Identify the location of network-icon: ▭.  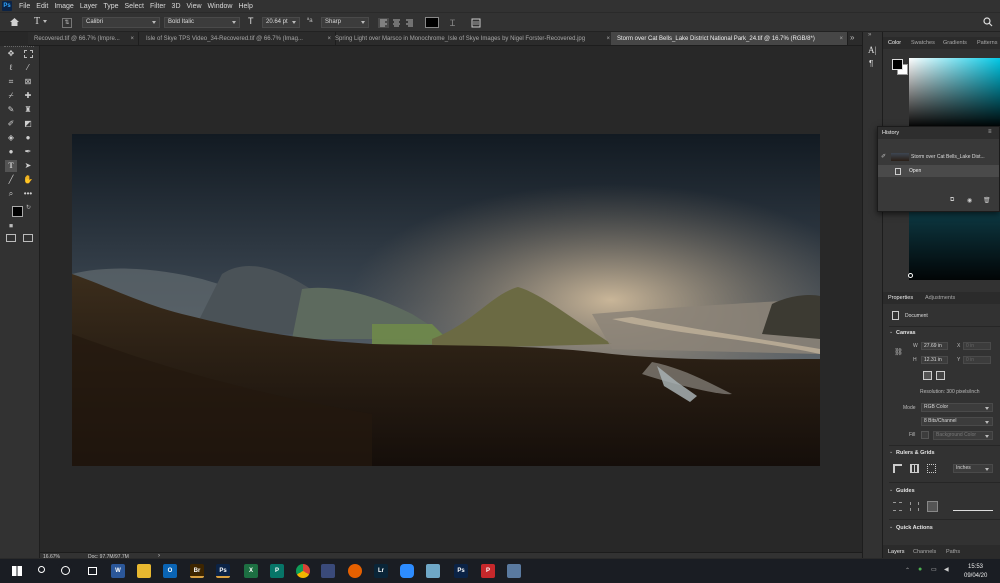
(934, 569).